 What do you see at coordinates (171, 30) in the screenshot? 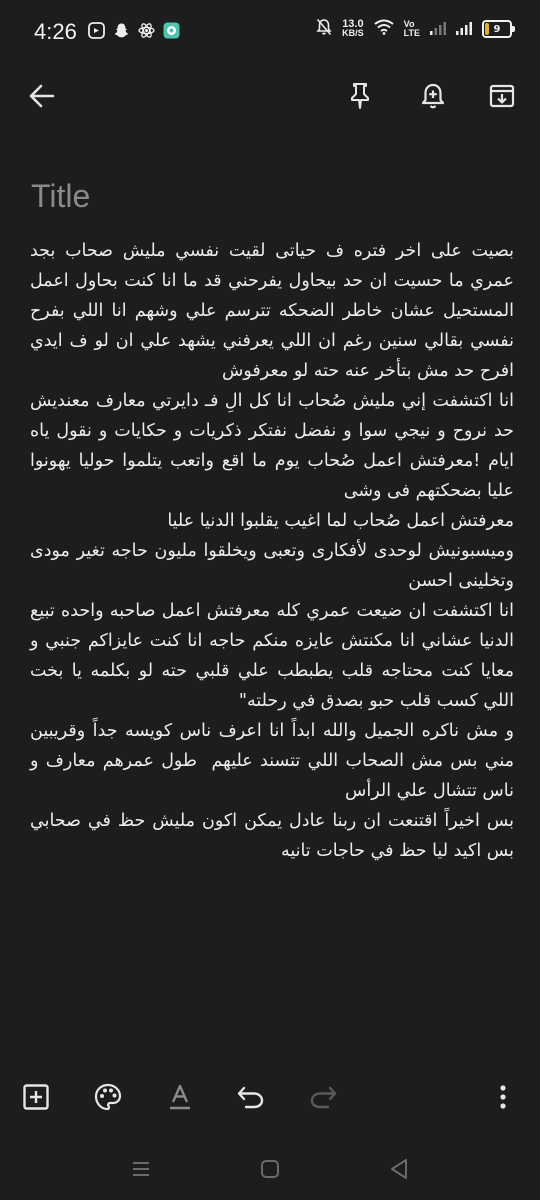
I see `messaging-app-icon` at bounding box center [171, 30].